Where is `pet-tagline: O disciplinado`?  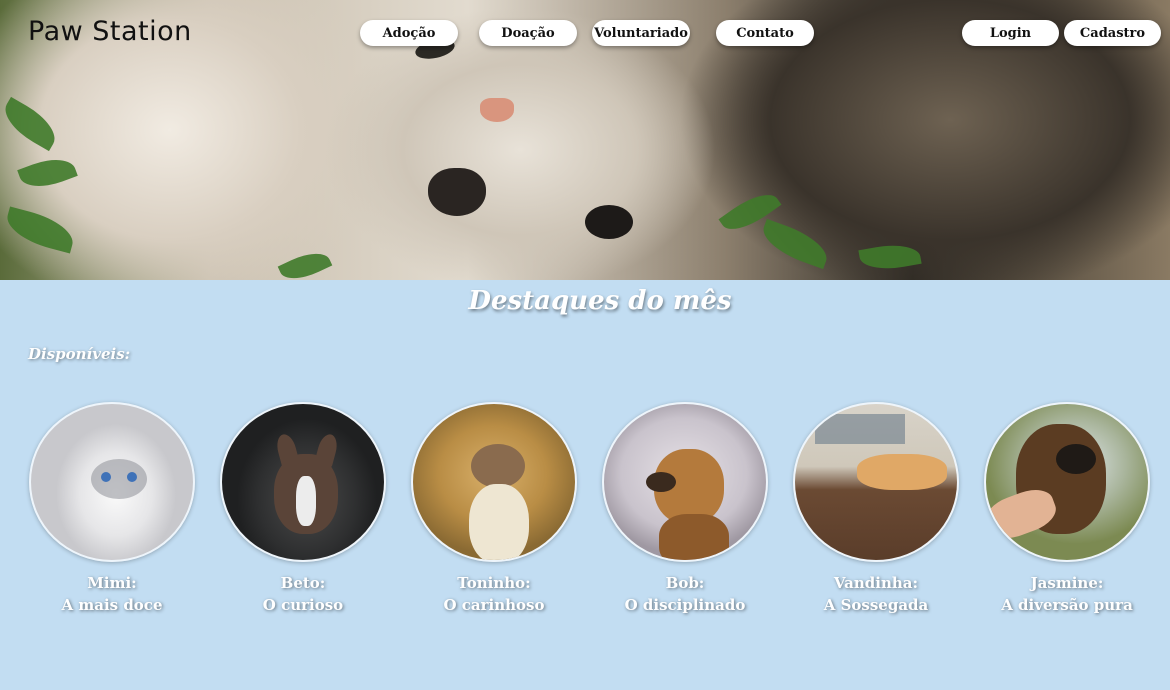
pet-tagline: O disciplinado is located at coordinates (685, 605).